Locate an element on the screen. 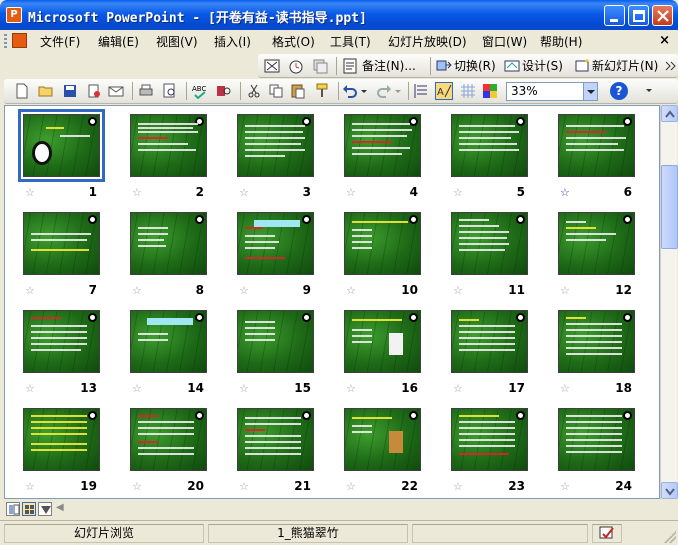 The height and width of the screenshot is (545, 678). color-grayscale-icon is located at coordinates (490, 91).